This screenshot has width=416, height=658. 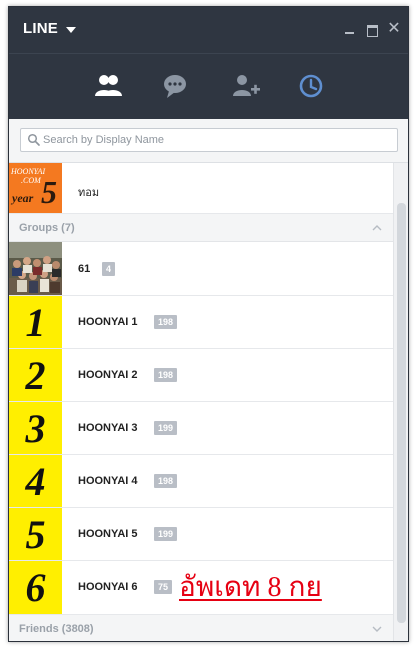 I want to click on close-icon: ✕, so click(x=394, y=29).